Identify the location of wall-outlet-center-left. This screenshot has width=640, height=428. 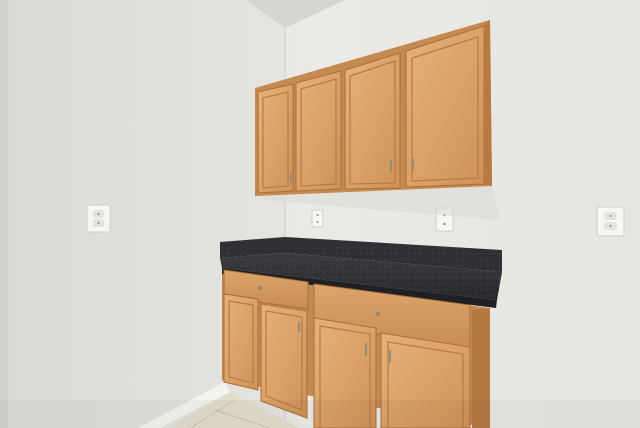
(317, 218).